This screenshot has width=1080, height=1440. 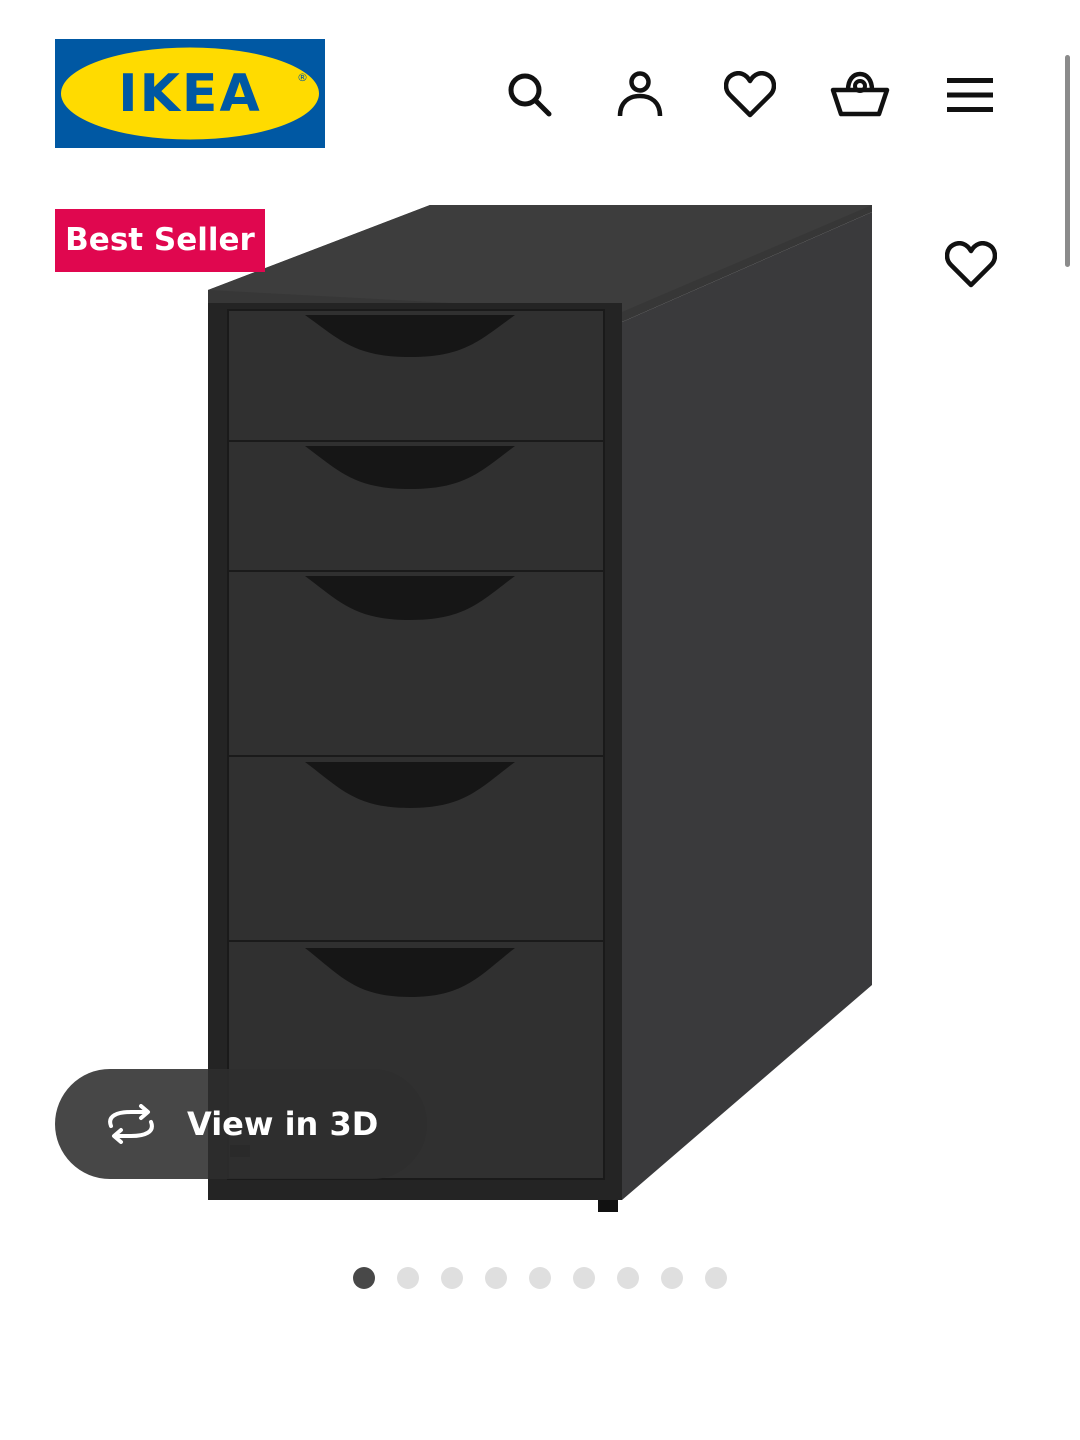 What do you see at coordinates (971, 265) in the screenshot?
I see `add-to-favourites-heart-icon` at bounding box center [971, 265].